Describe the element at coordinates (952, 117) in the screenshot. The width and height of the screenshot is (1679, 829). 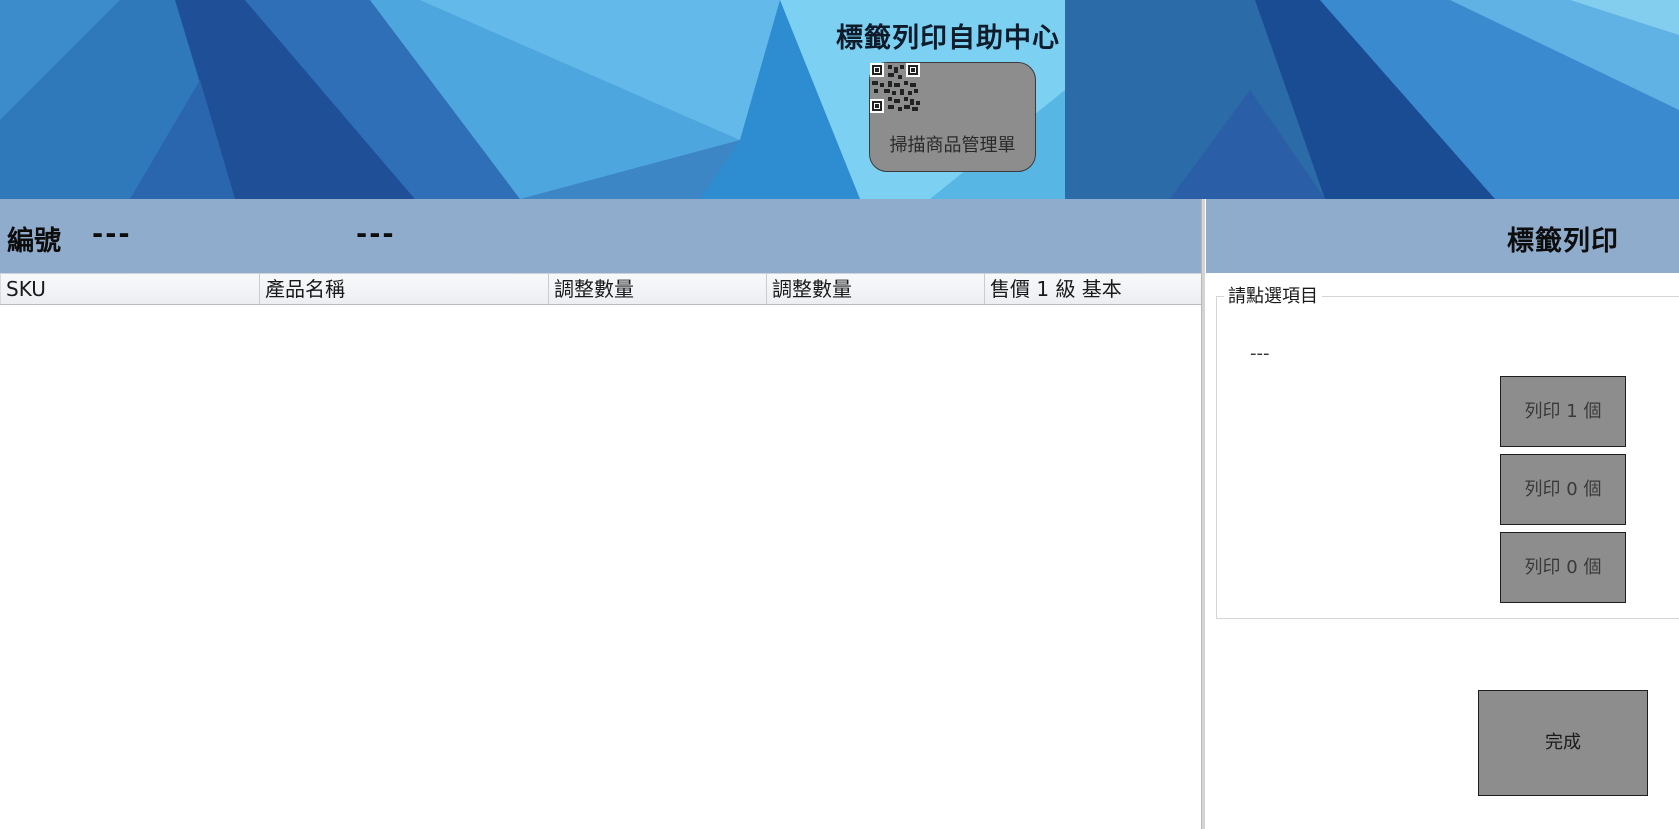
I see `scan-order-button: 掃描商品管理單` at that location.